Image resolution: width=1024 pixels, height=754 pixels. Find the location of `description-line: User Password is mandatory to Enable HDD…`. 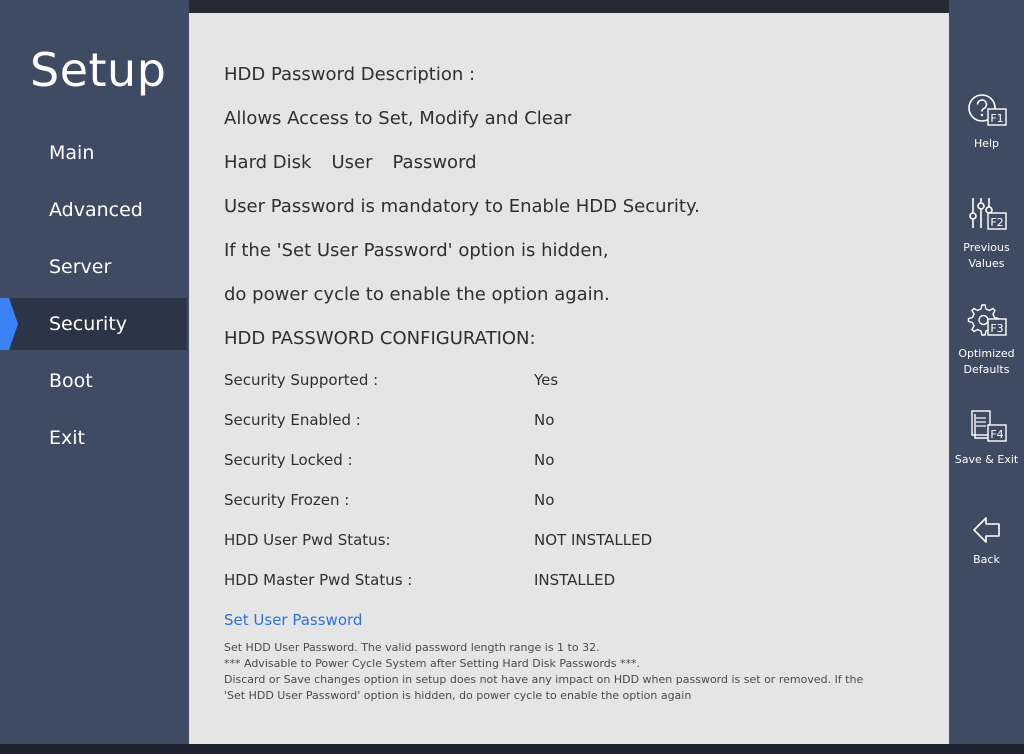

description-line: User Password is mandatory to Enable HDD… is located at coordinates (462, 206).